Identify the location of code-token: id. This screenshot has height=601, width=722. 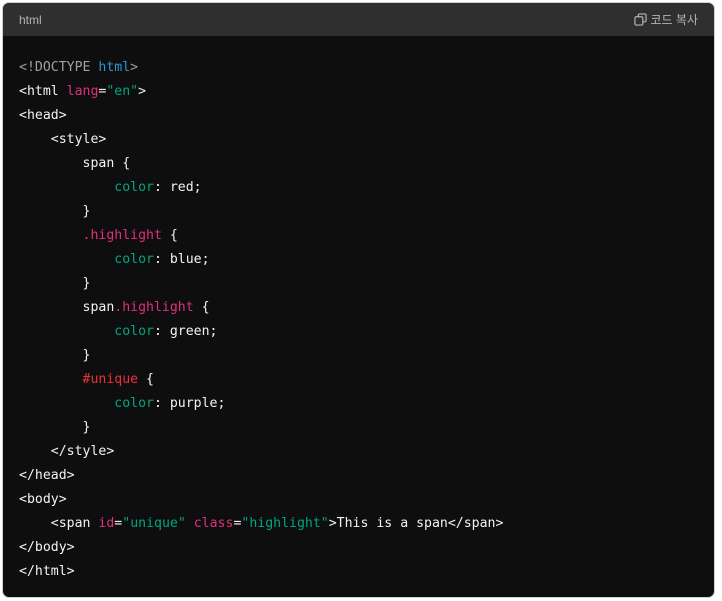
(106, 523).